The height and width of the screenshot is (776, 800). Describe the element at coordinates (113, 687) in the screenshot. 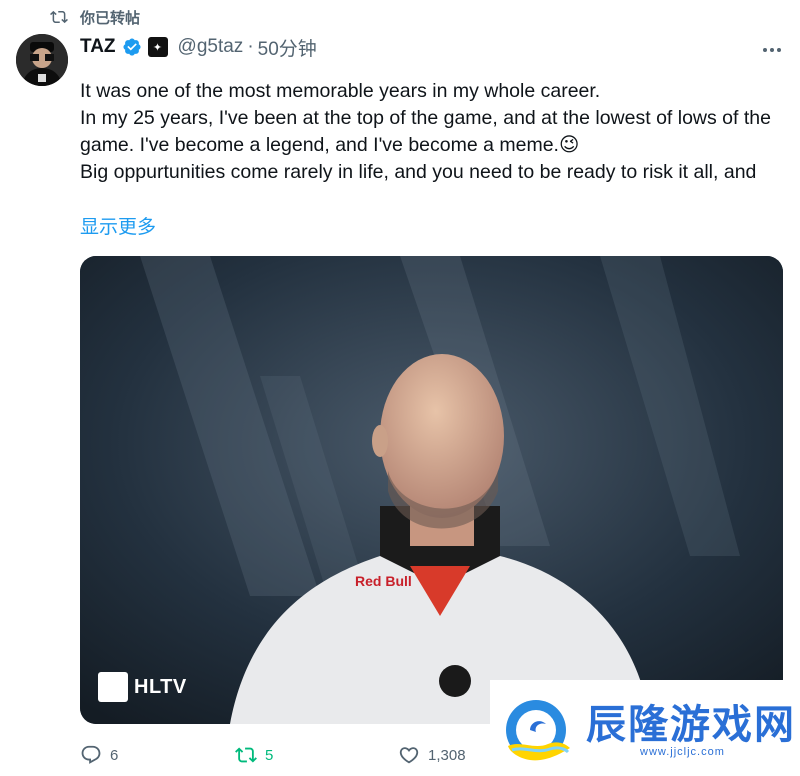

I see `hltv-logo-icon` at that location.